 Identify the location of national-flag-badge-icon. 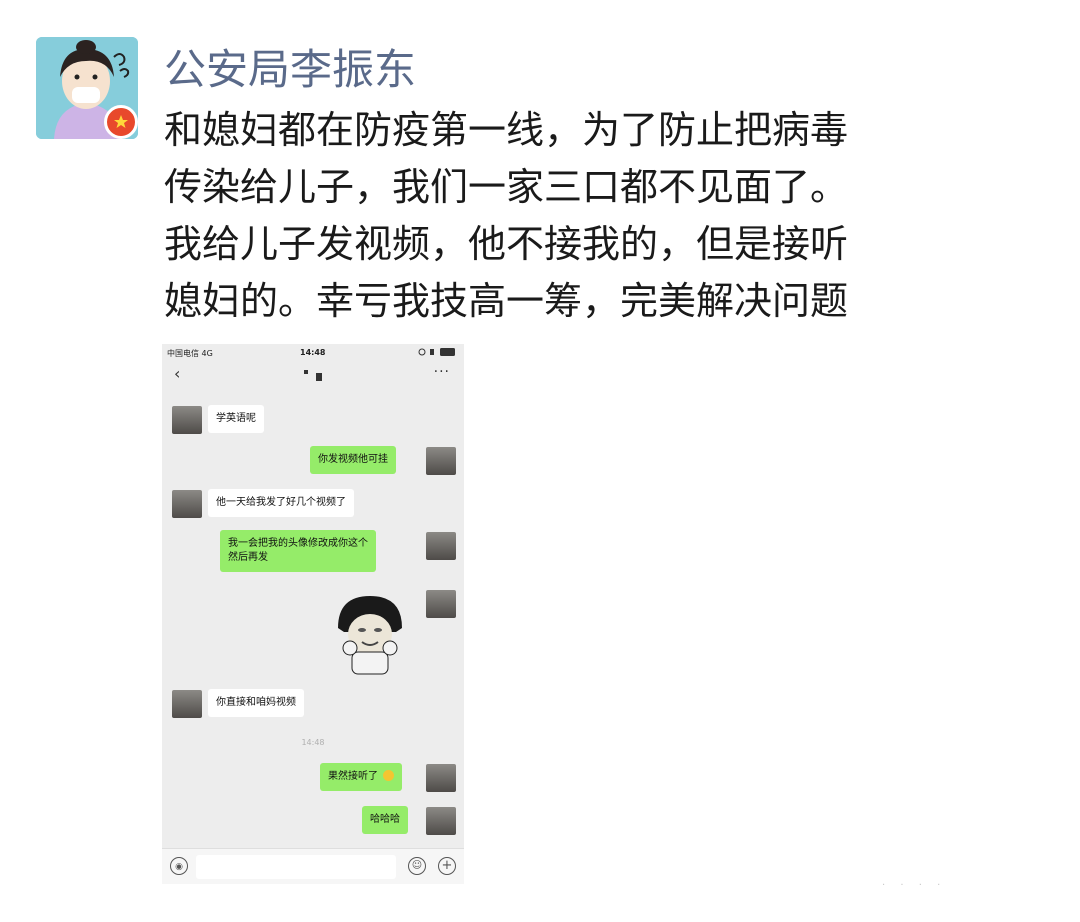
(121, 122).